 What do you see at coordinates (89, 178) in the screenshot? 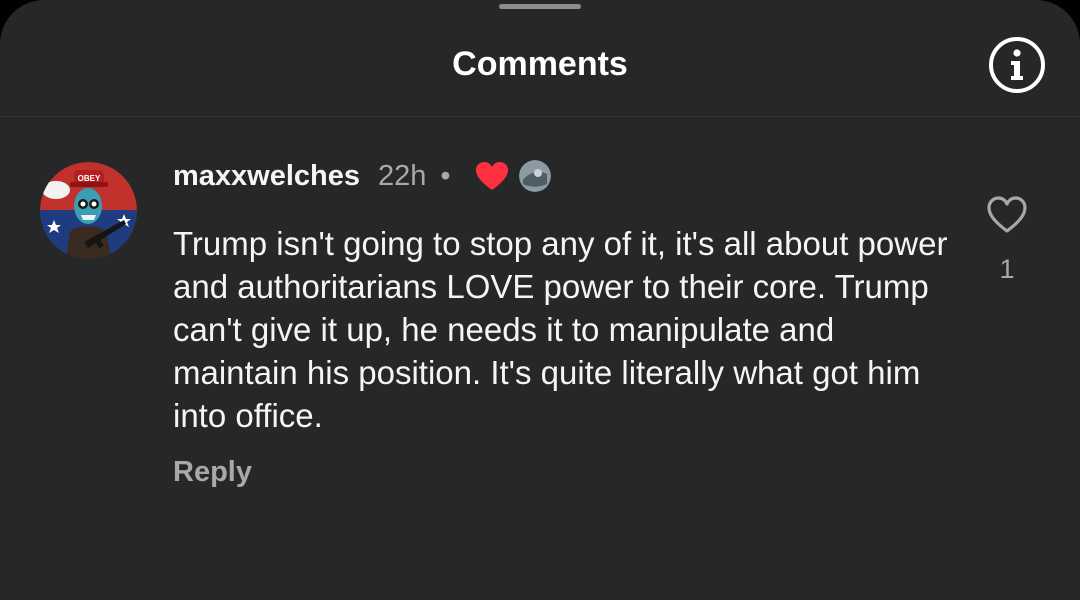
I see `avatar-cap-text: OBEY` at bounding box center [89, 178].